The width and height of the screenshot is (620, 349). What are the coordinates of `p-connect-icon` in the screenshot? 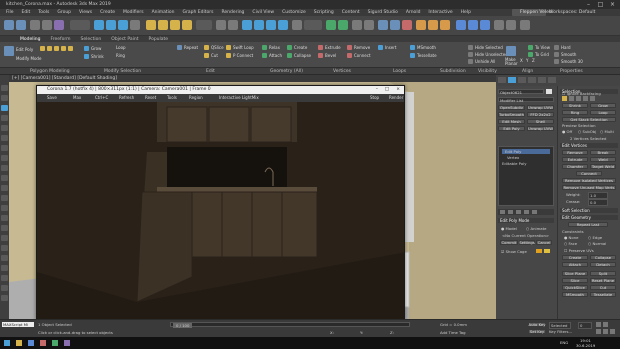 It's located at (228, 55).